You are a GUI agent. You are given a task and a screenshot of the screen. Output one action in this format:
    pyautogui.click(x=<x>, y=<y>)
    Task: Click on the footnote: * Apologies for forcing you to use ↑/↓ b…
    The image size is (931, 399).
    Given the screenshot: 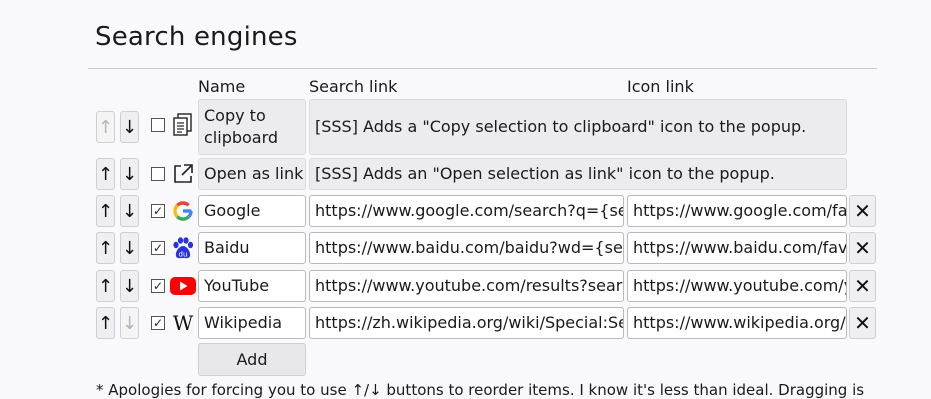 What is the action you would take?
    pyautogui.click(x=480, y=390)
    